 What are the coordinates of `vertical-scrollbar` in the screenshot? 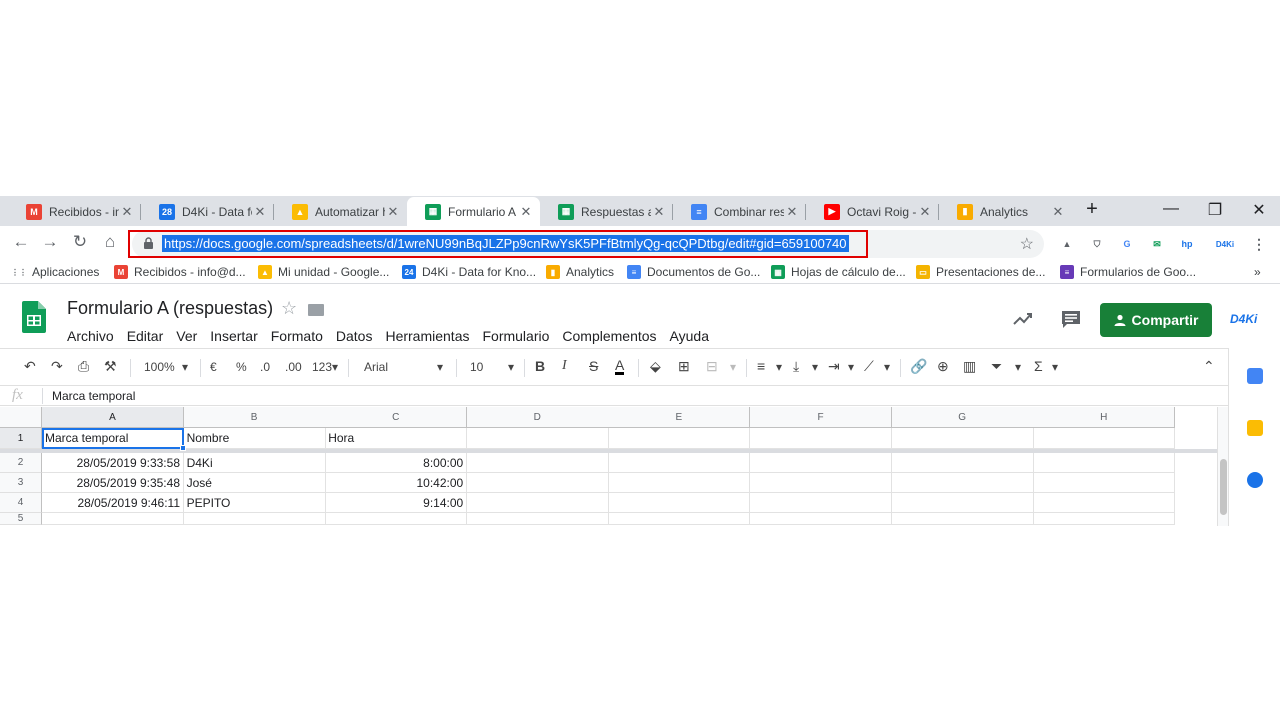 It's located at (1222, 466).